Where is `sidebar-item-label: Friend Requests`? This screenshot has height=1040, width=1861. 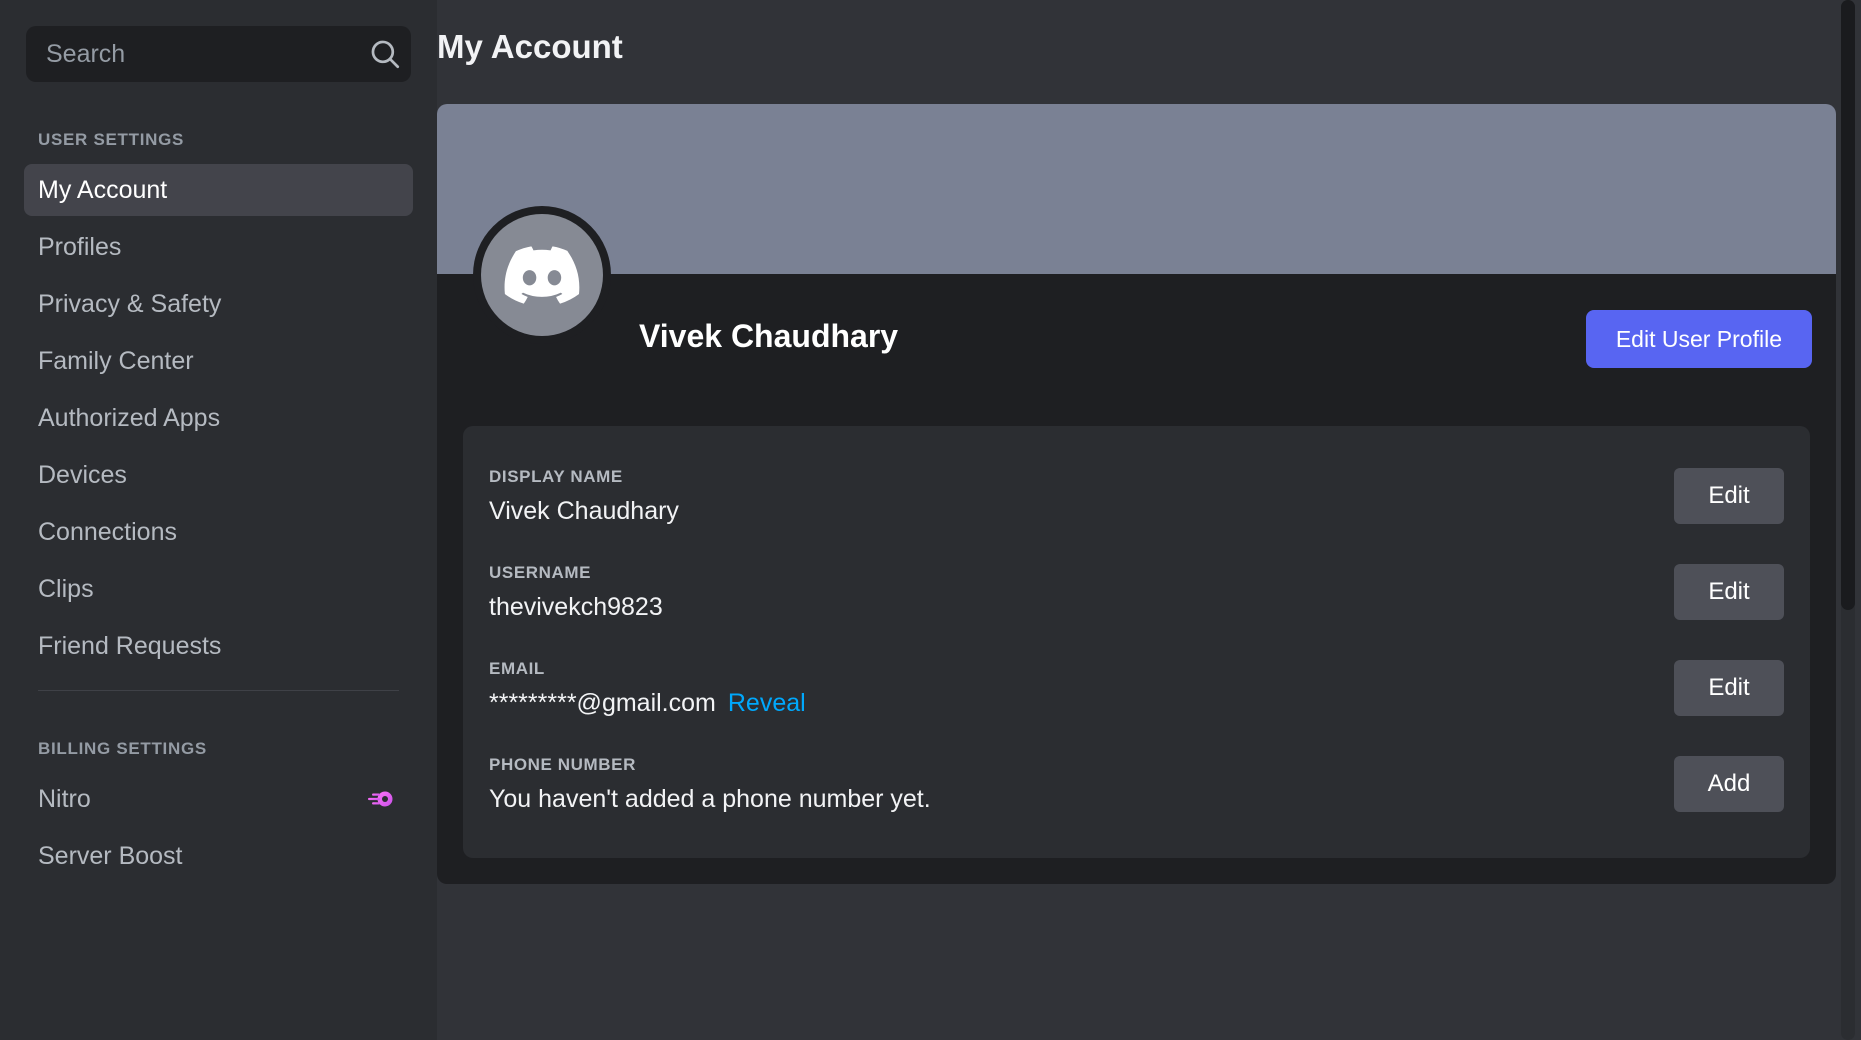
sidebar-item-label: Friend Requests is located at coordinates (130, 645).